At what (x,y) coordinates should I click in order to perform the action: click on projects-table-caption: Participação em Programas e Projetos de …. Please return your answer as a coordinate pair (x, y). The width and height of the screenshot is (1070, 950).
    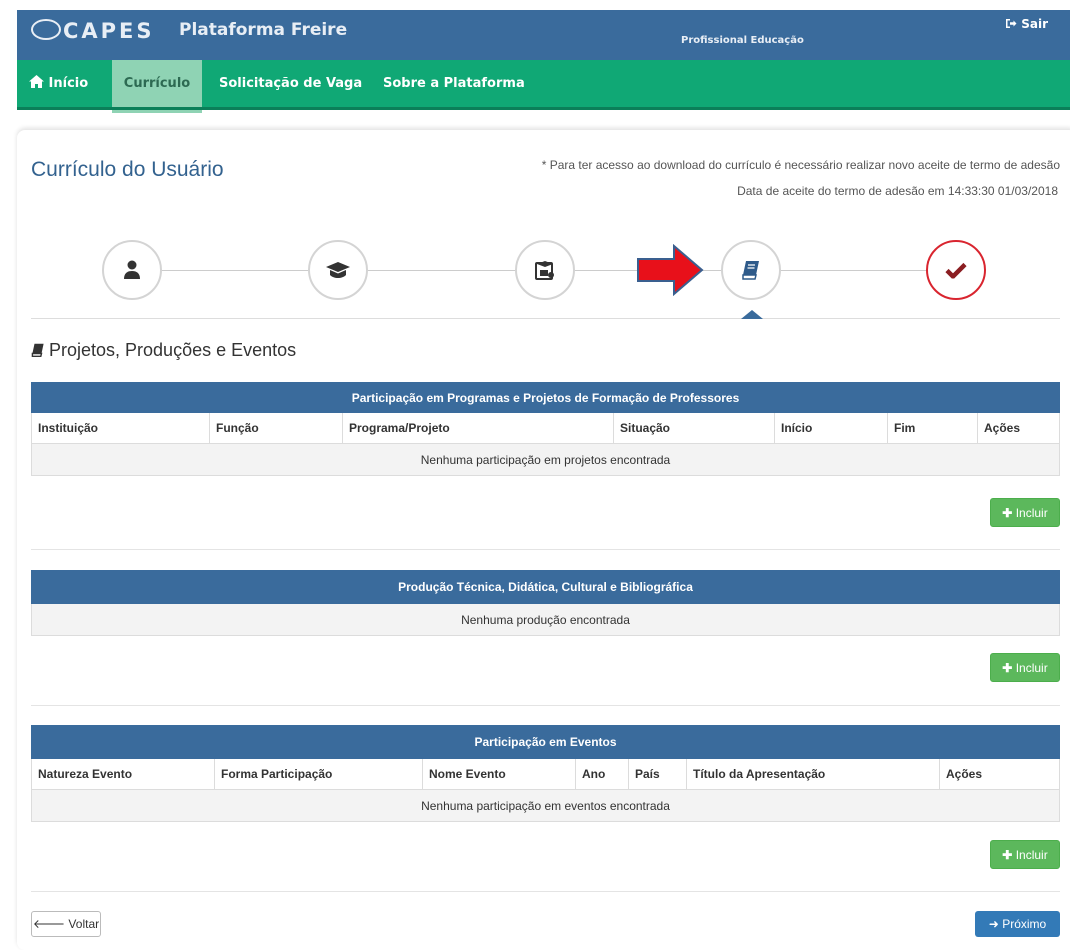
    Looking at the image, I should click on (545, 397).